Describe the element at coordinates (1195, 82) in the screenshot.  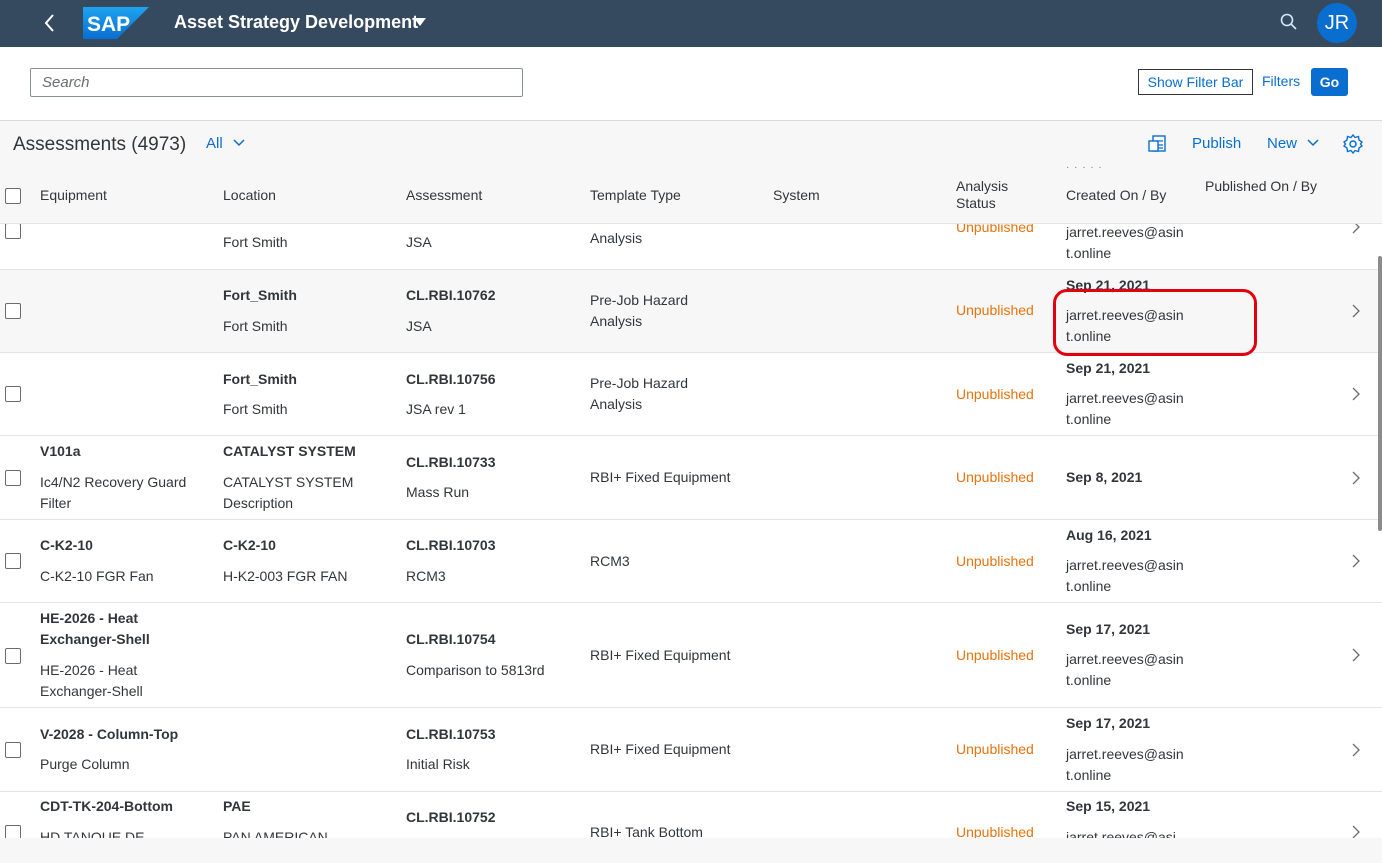
I see `show-filter-bar-button: Show Filter Bar` at that location.